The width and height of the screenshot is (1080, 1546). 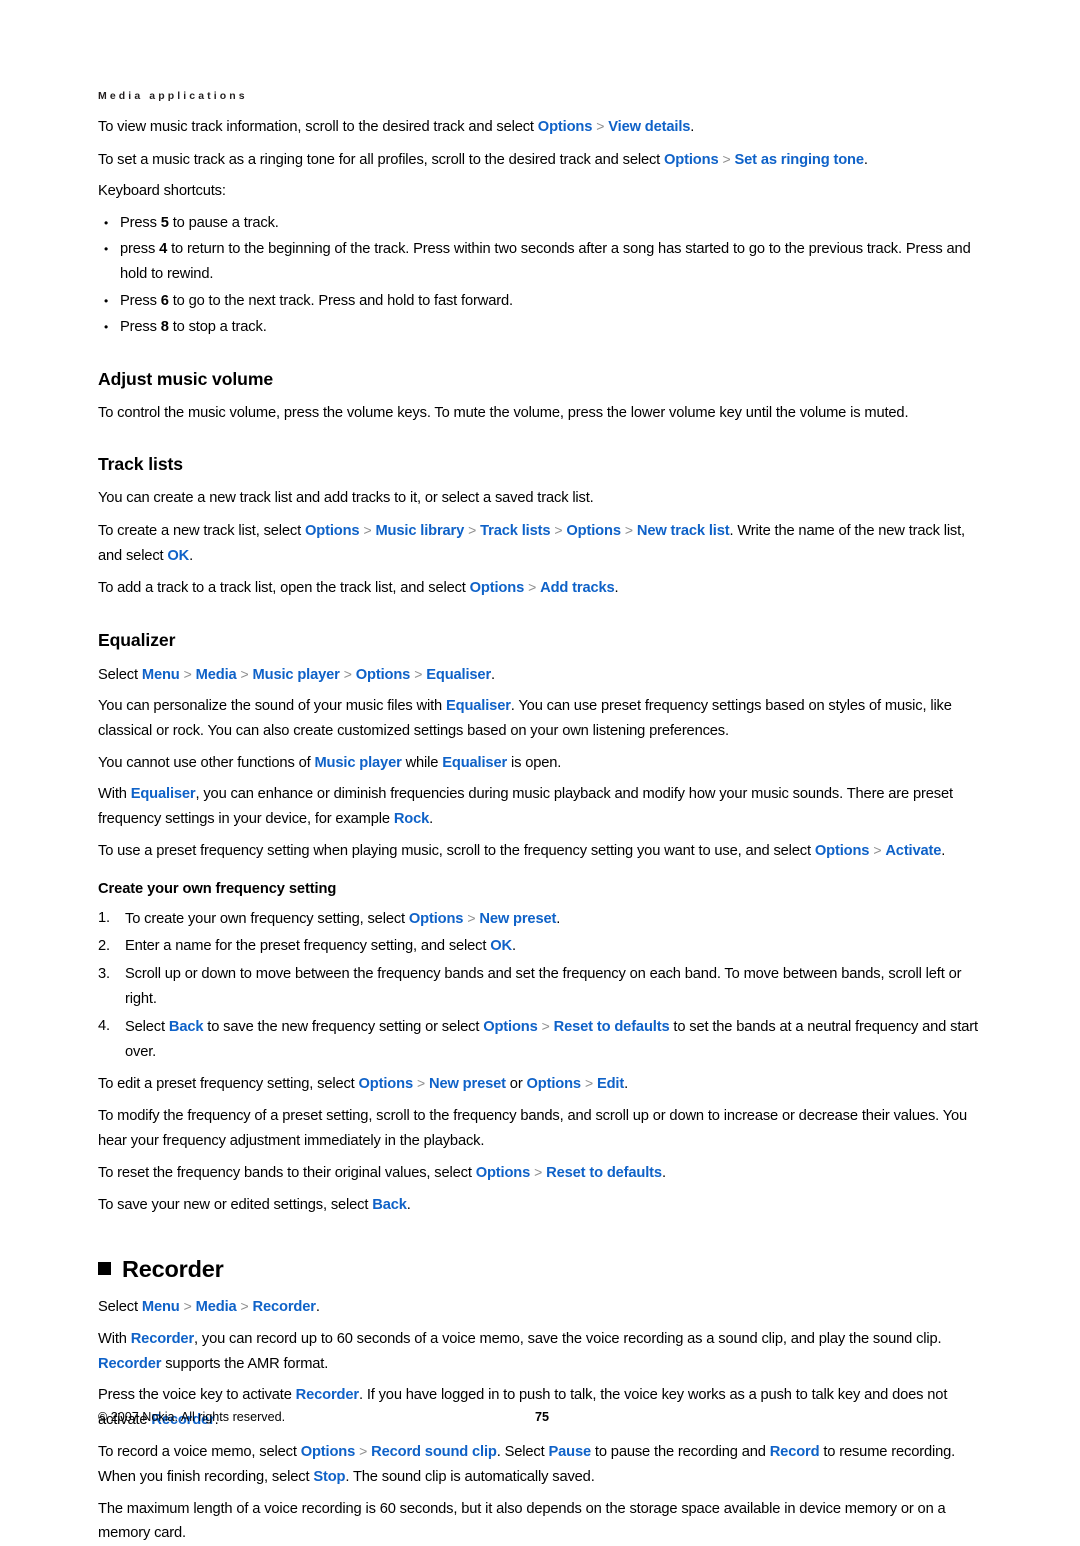 What do you see at coordinates (577, 588) in the screenshot?
I see `link-add-tracks: Add tracks` at bounding box center [577, 588].